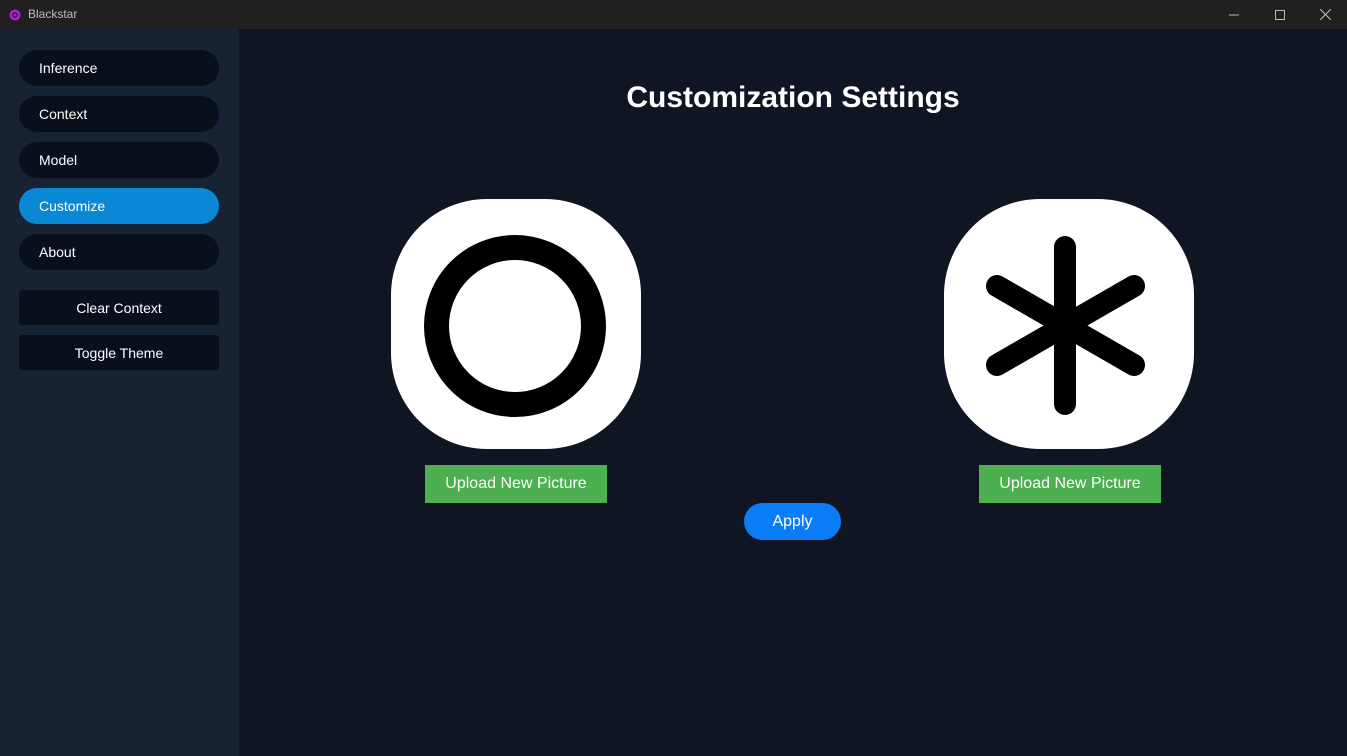  I want to click on minimize-icon, so click(1234, 14).